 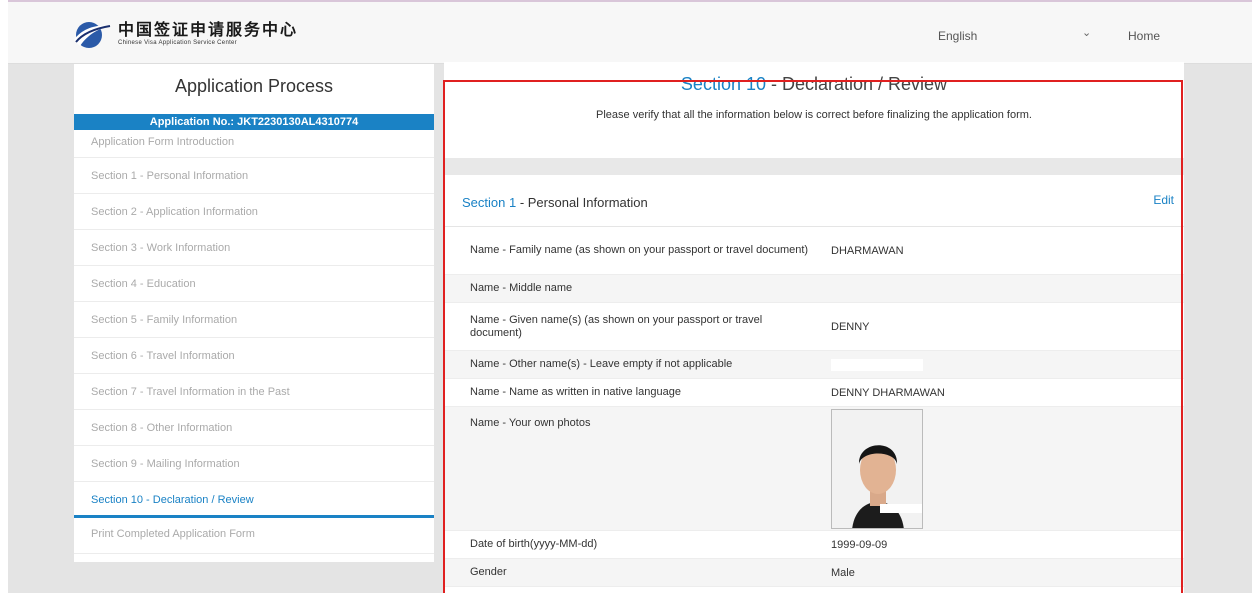 What do you see at coordinates (254, 428) in the screenshot?
I see `sidebar-item-section-8: Section 8 - Other Information` at bounding box center [254, 428].